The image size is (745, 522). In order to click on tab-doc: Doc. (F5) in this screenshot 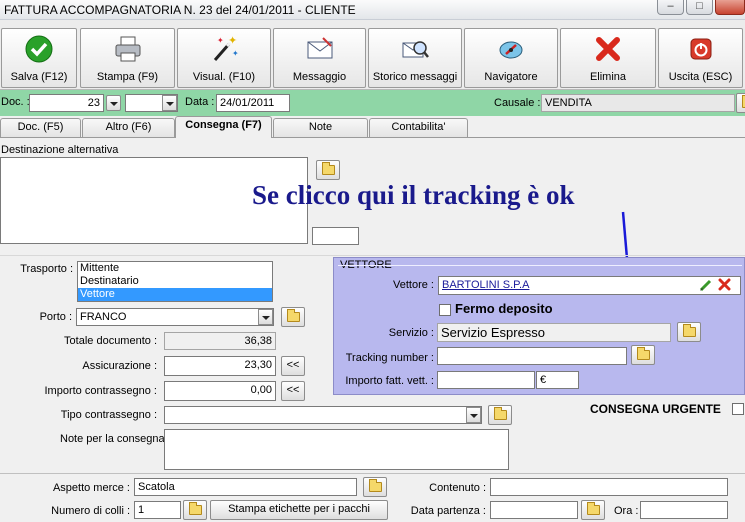, I will do `click(40, 127)`.